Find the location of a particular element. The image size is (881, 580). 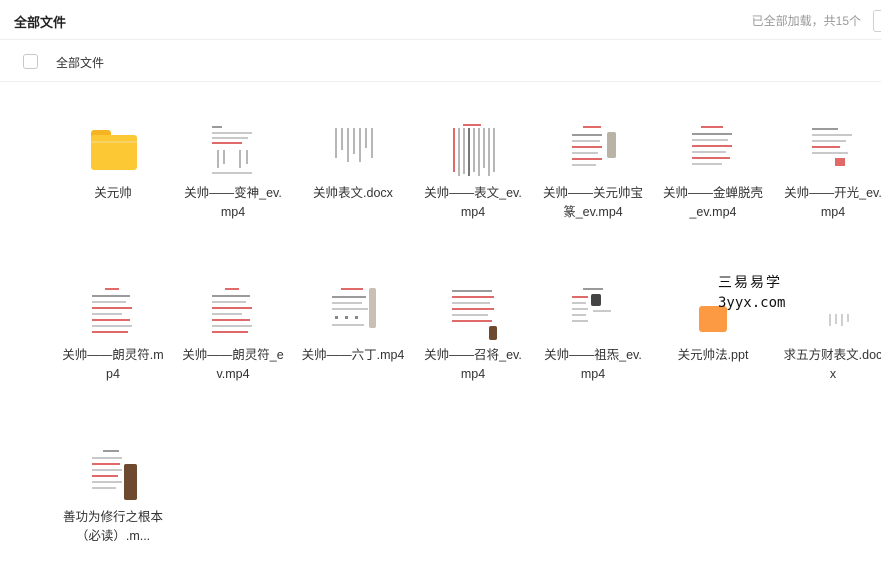

file-tile: 关帅——召将_ev.mp4 is located at coordinates (473, 333).